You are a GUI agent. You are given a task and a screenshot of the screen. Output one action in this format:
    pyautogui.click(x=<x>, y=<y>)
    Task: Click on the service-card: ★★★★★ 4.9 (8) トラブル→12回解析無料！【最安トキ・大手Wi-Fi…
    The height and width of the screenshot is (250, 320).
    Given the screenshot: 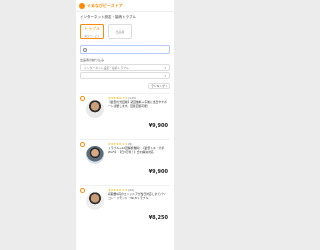 What is the action you would take?
    pyautogui.click(x=125, y=161)
    